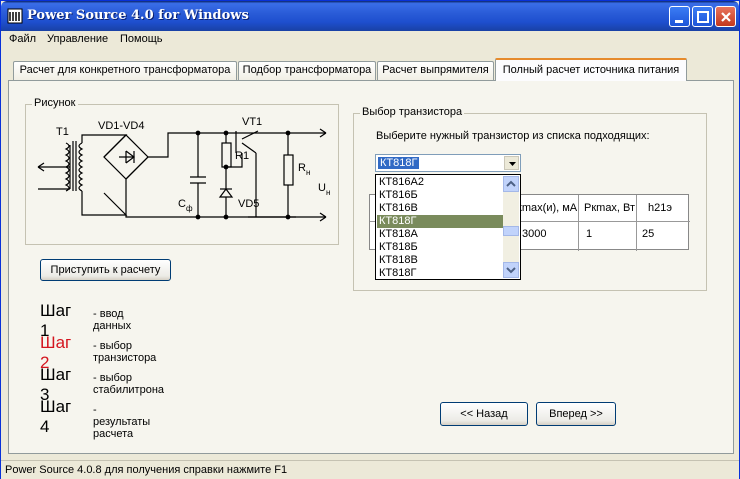  What do you see at coordinates (412, 112) in the screenshot?
I see `transistor-group-label: Выбор транзистора` at bounding box center [412, 112].